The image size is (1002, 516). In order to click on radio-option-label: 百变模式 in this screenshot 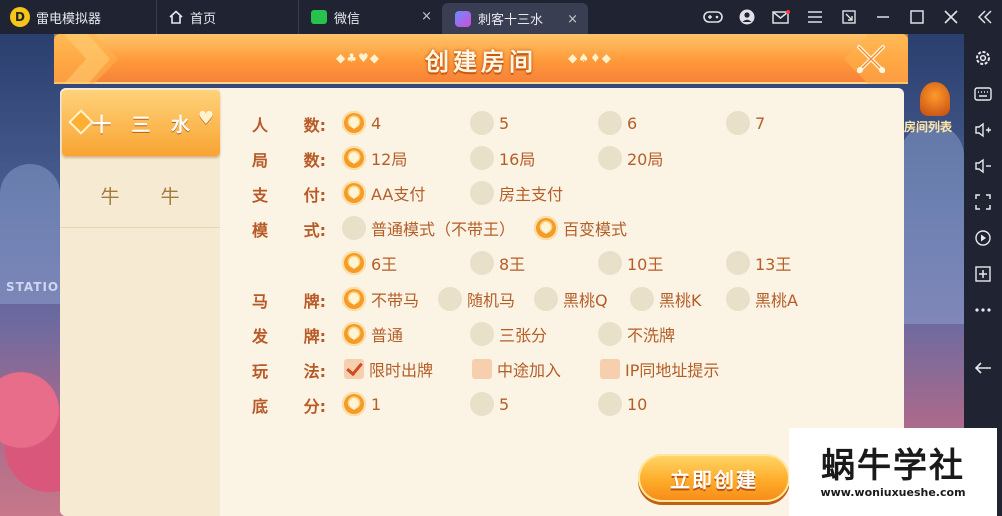, I will do `click(595, 229)`.